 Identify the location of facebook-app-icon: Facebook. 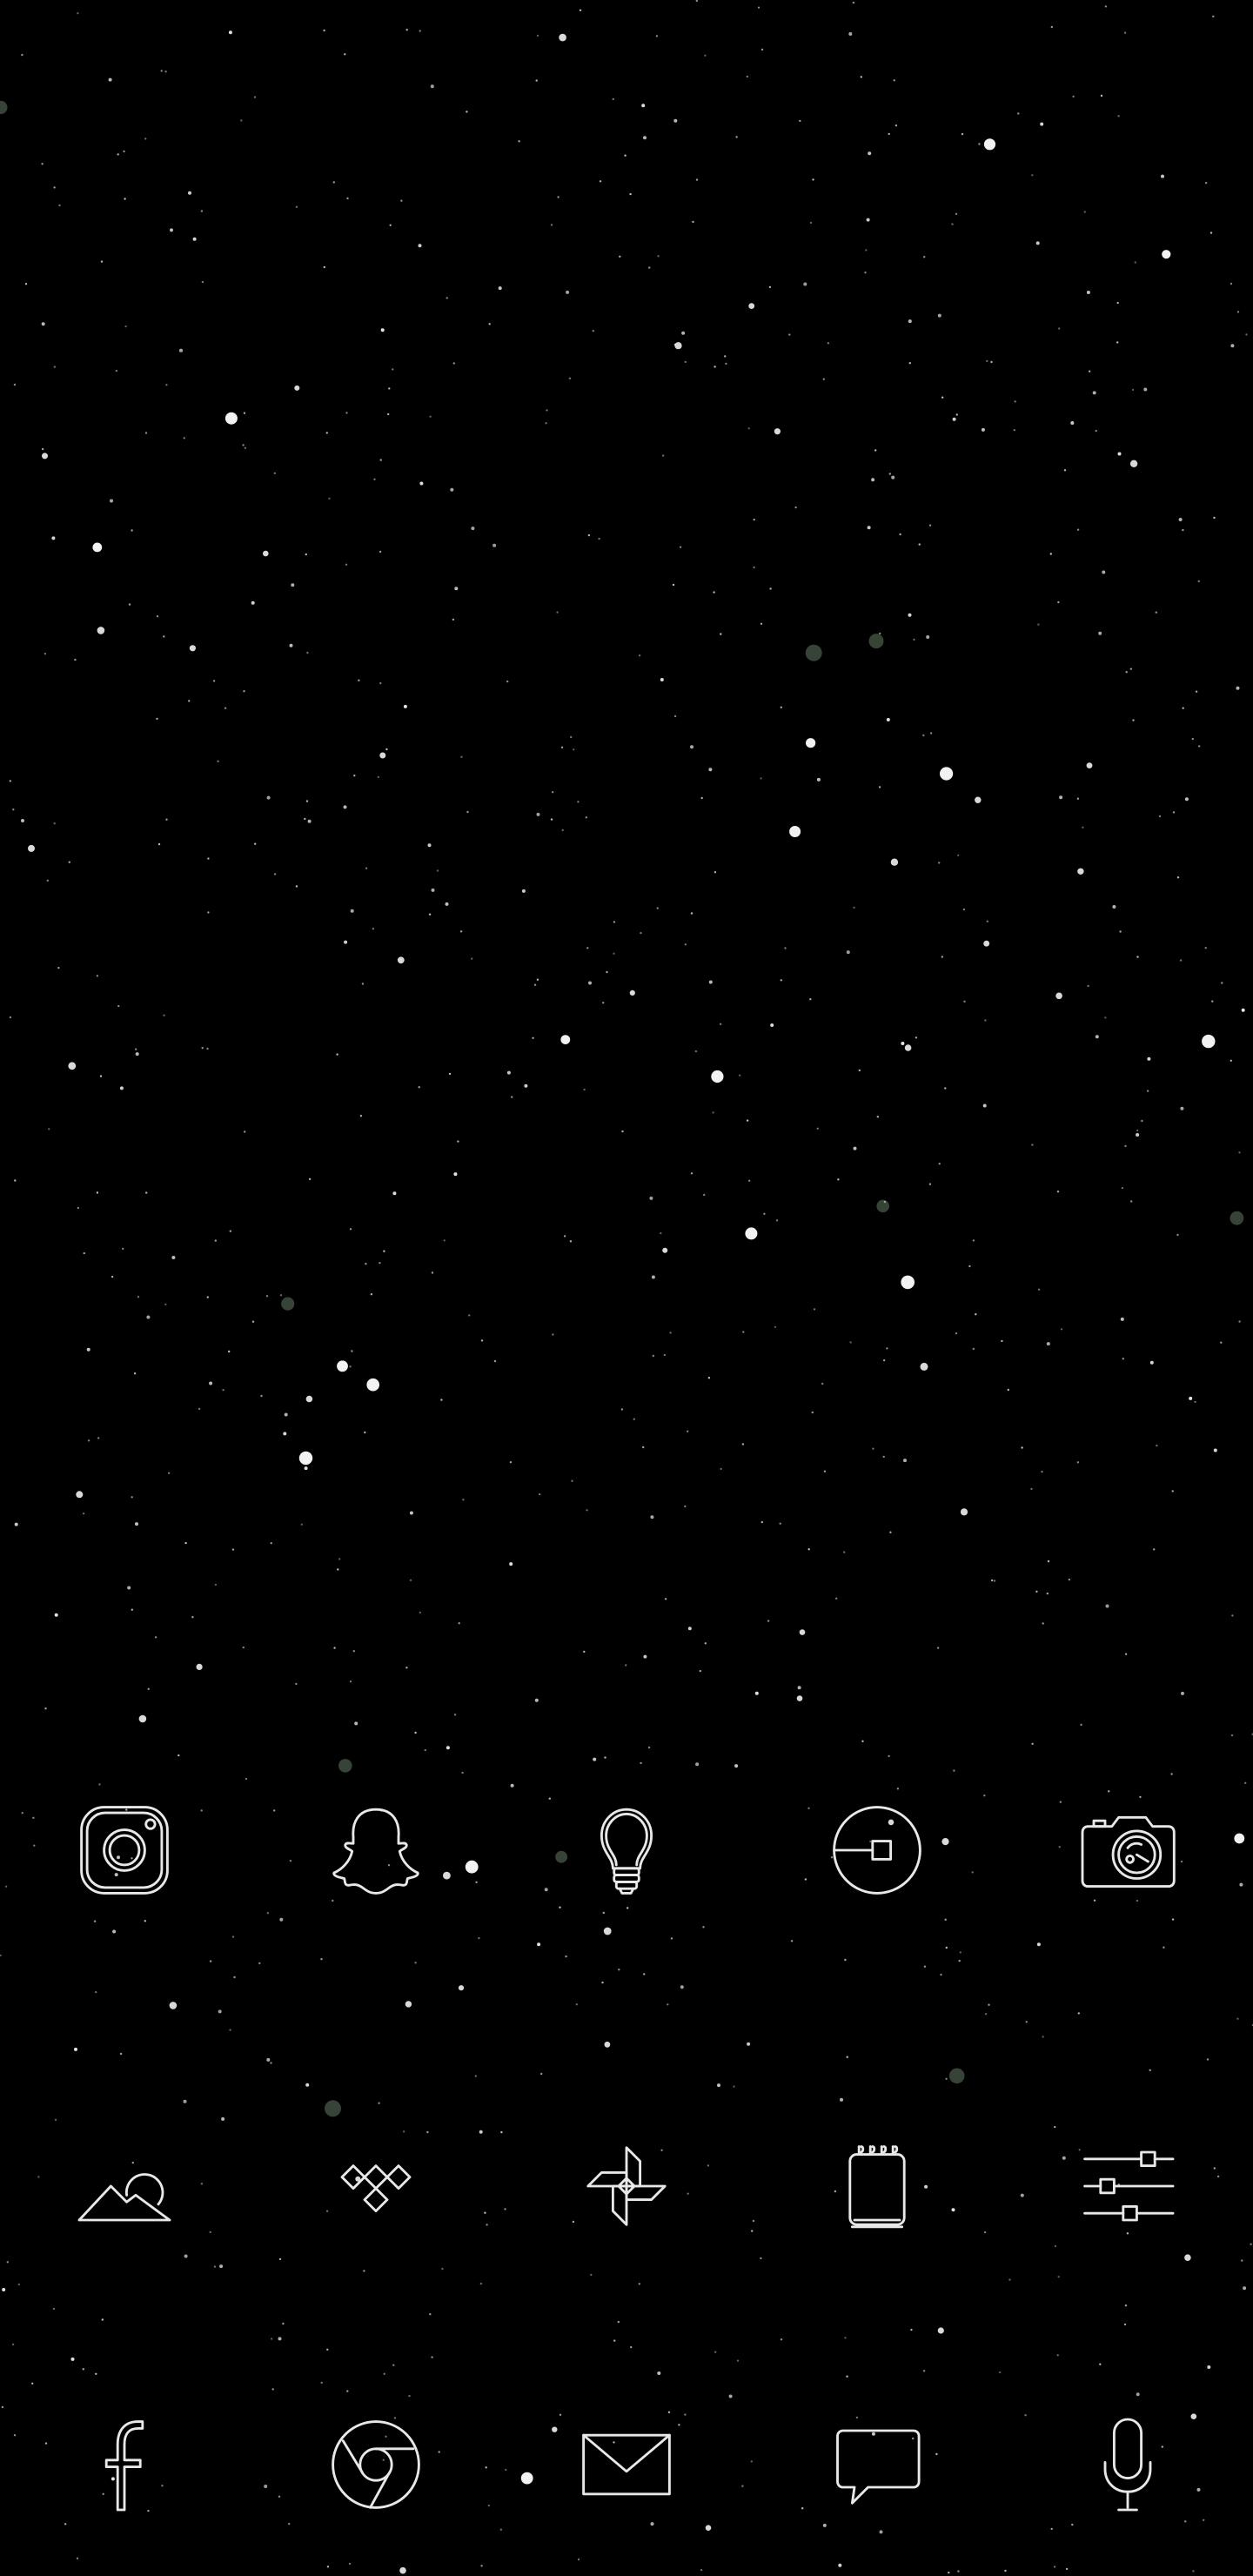
(124, 2464).